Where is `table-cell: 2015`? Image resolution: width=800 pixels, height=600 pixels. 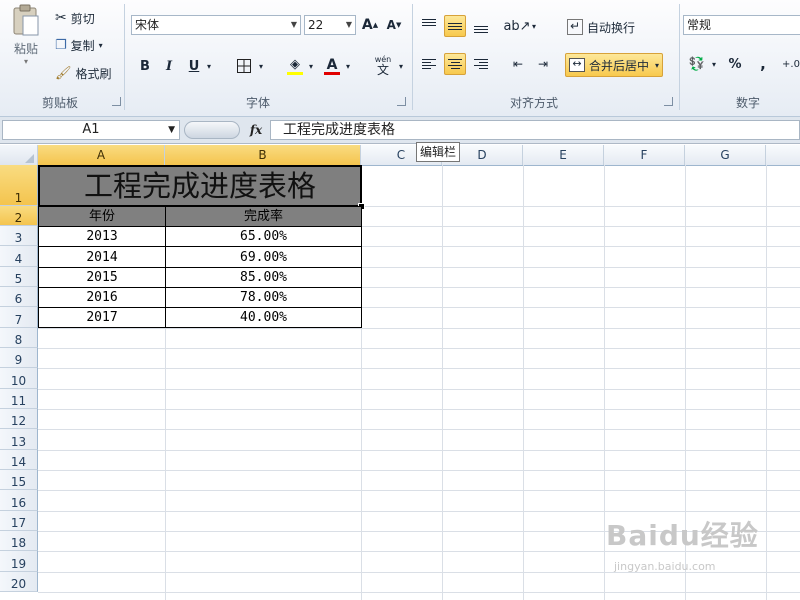 table-cell: 2015 is located at coordinates (102, 277).